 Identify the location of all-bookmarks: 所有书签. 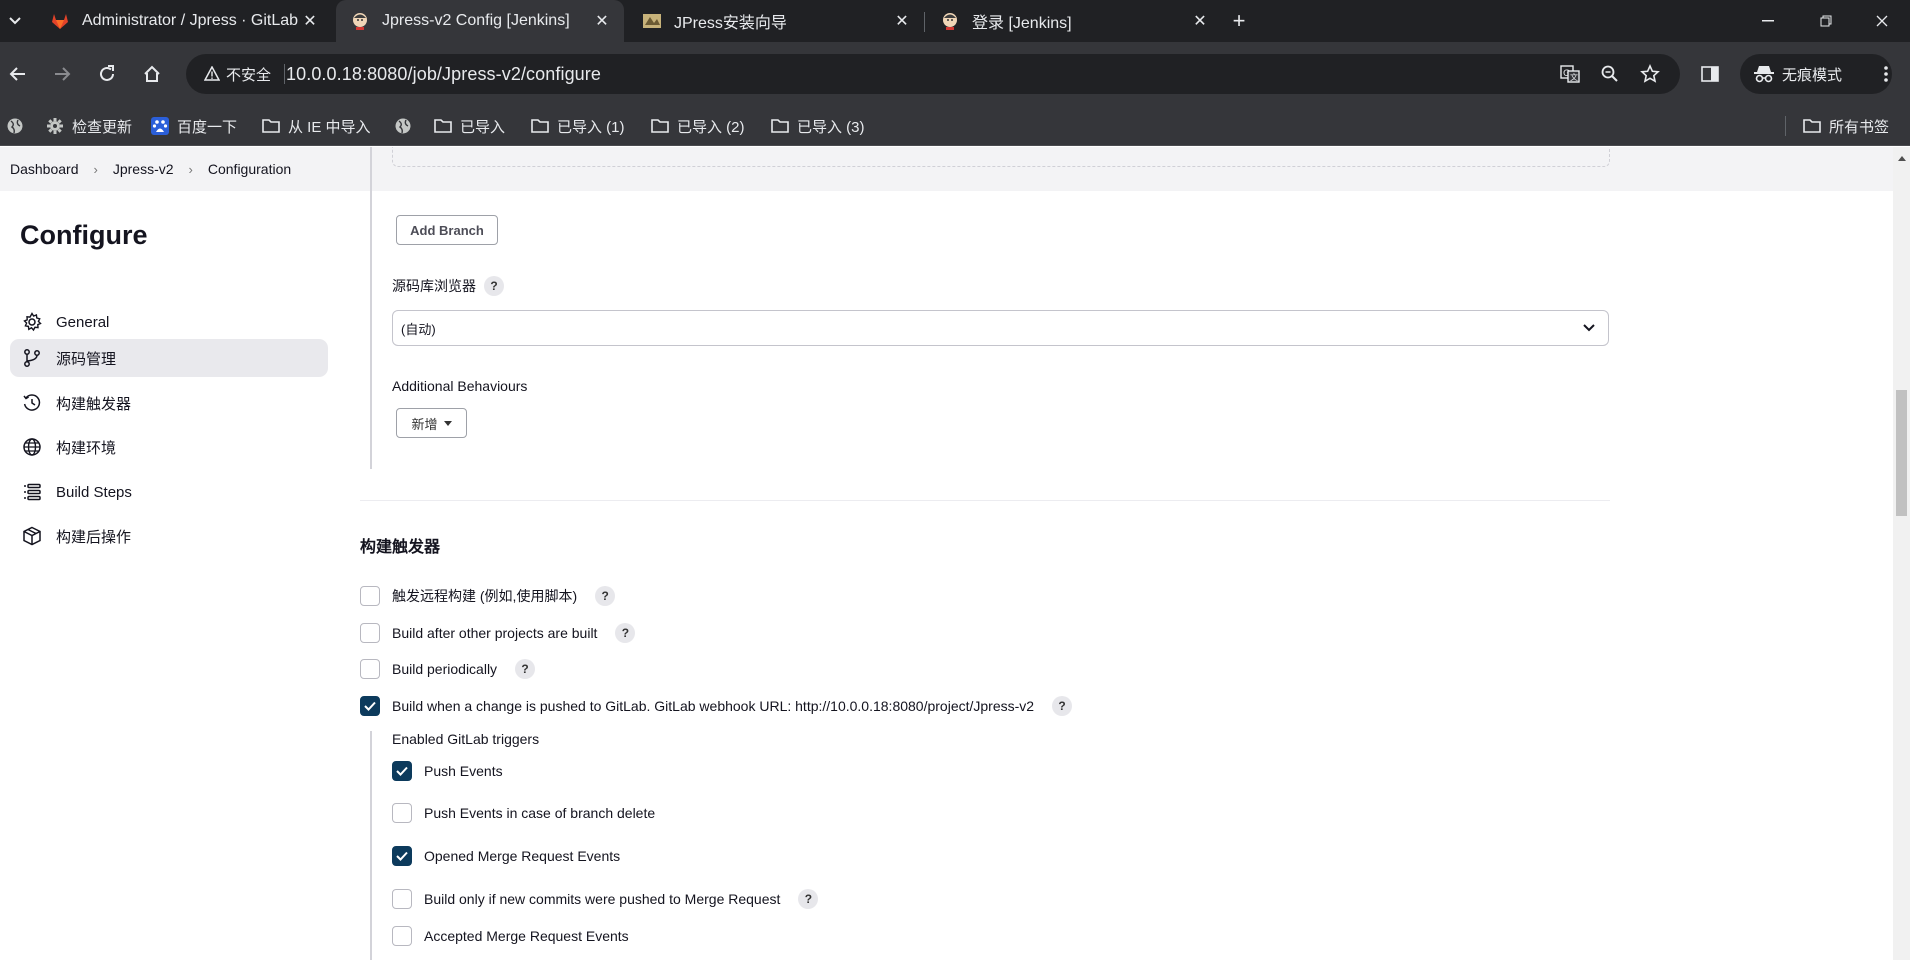
(1846, 126).